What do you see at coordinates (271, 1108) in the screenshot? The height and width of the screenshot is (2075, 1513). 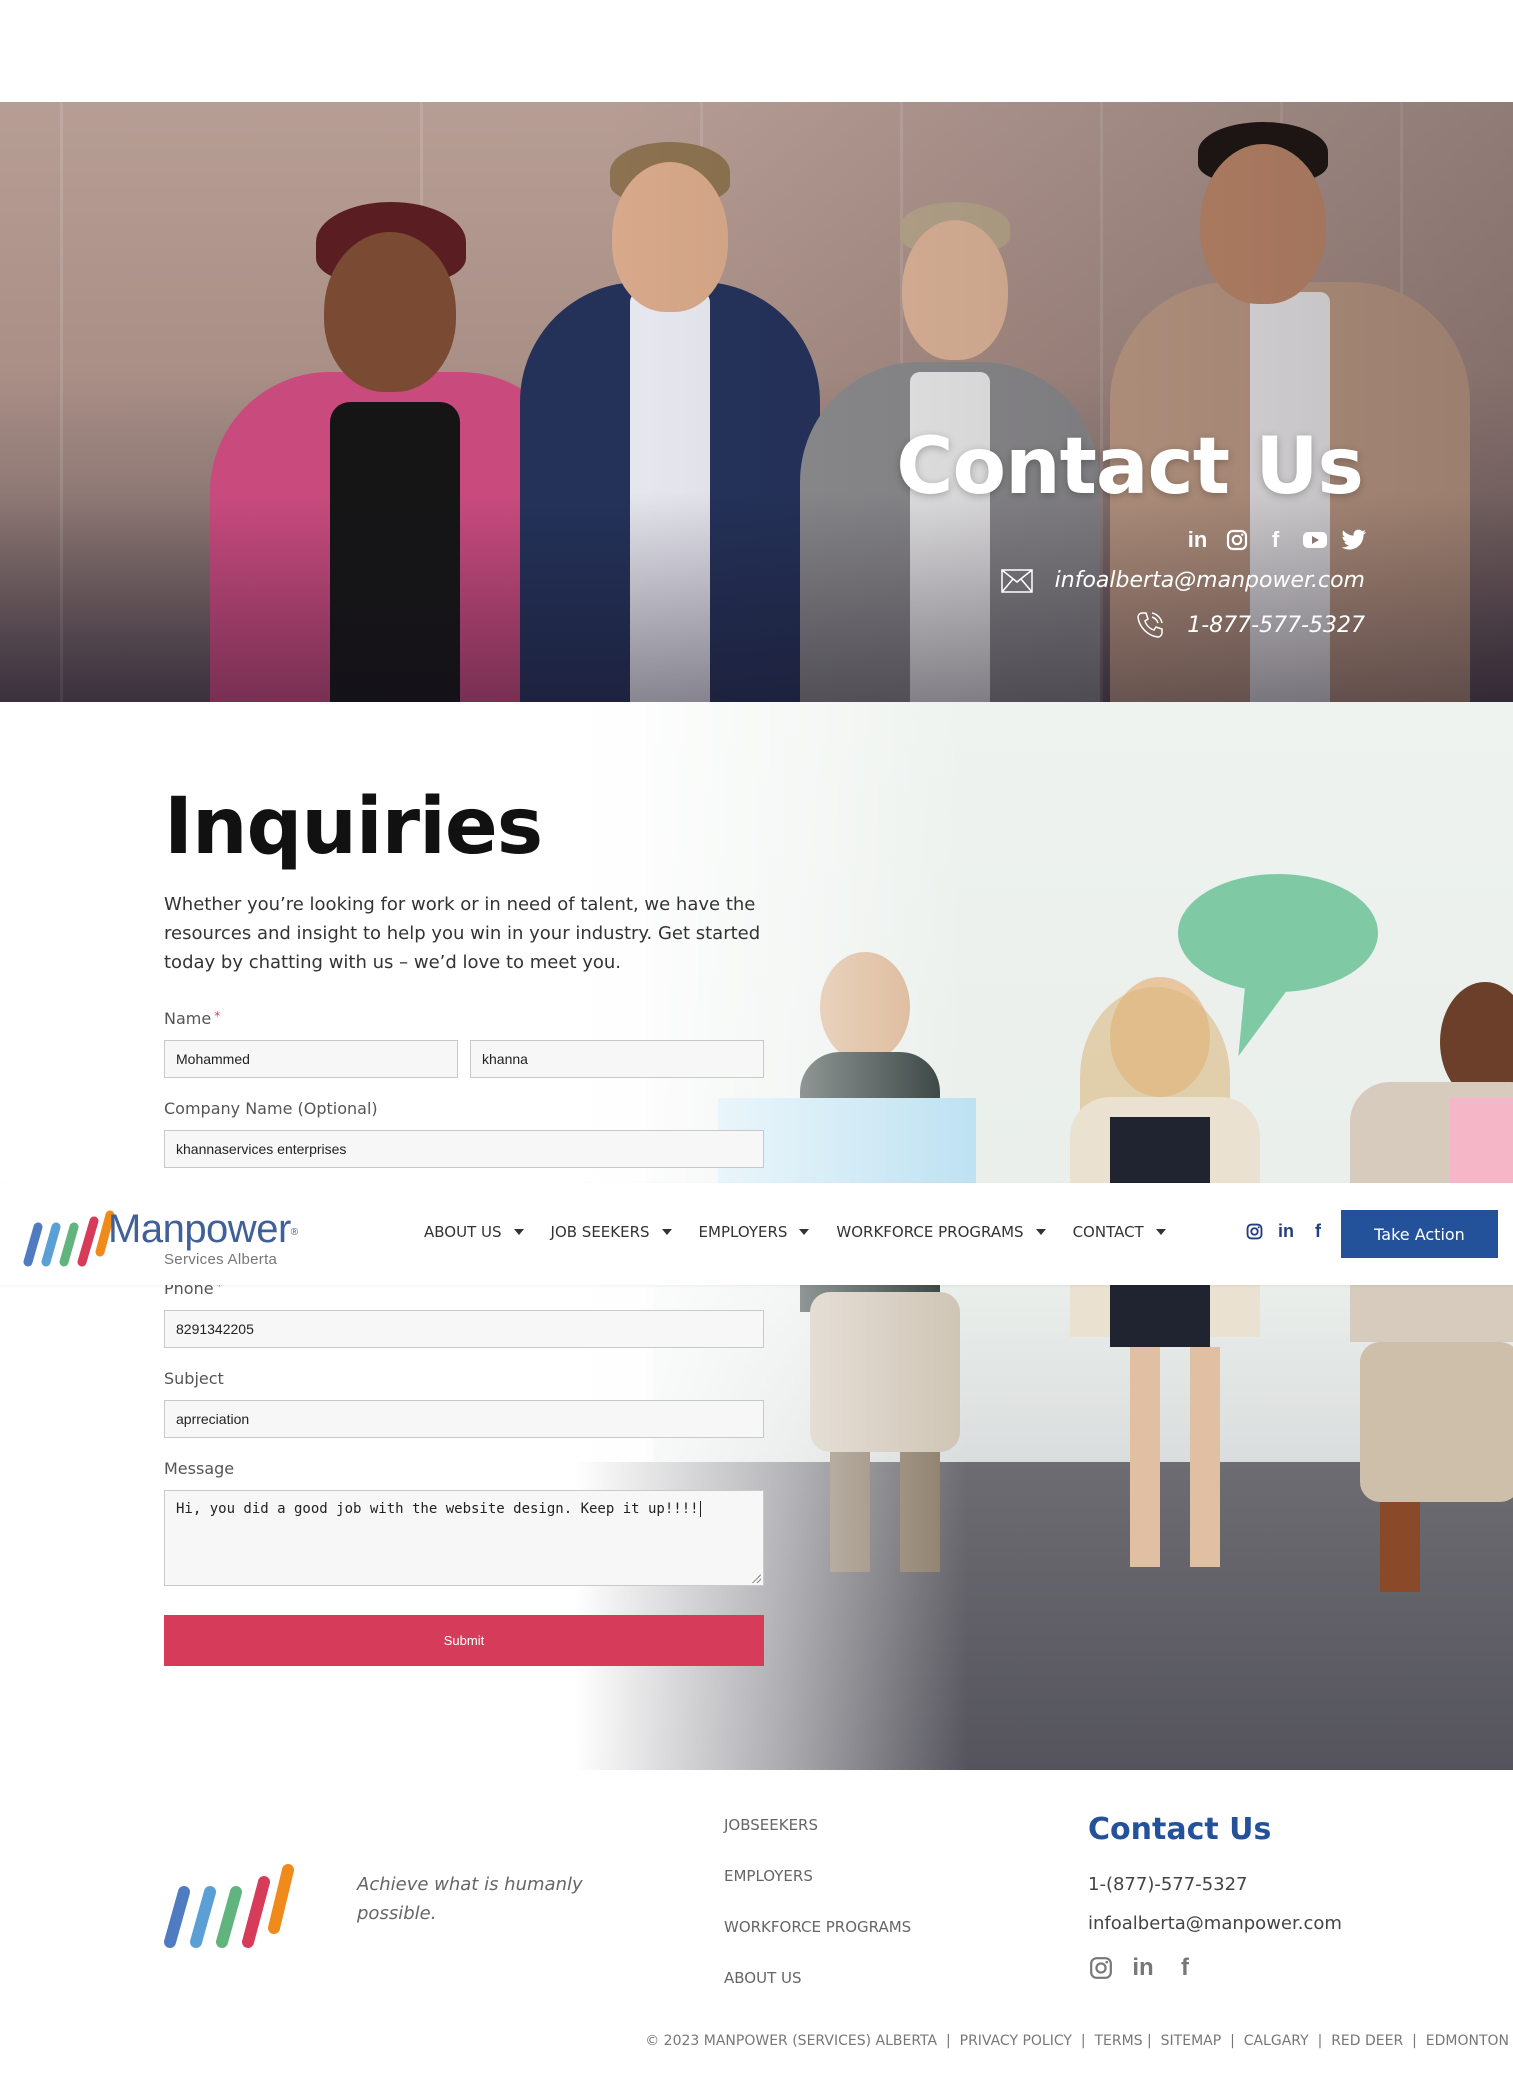 I see `company-label: Company Name (Optional)` at bounding box center [271, 1108].